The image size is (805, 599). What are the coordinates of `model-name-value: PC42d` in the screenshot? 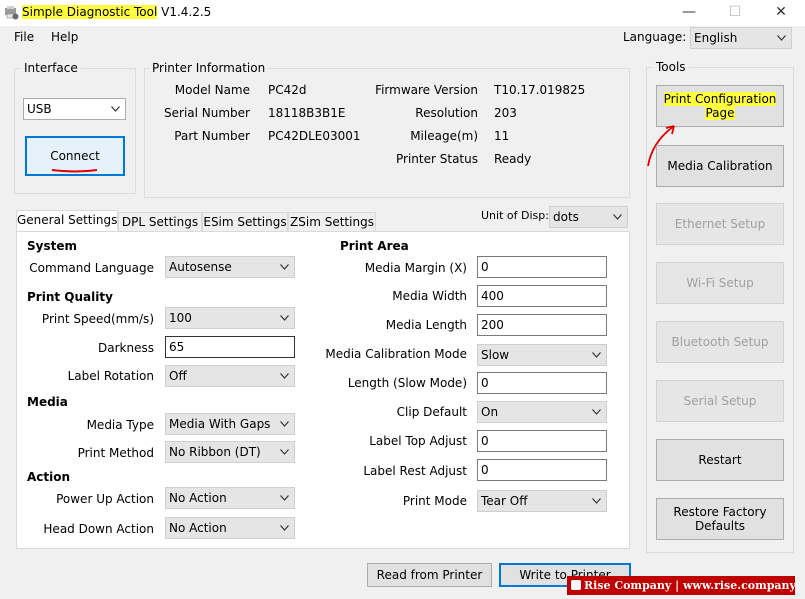 It's located at (287, 90).